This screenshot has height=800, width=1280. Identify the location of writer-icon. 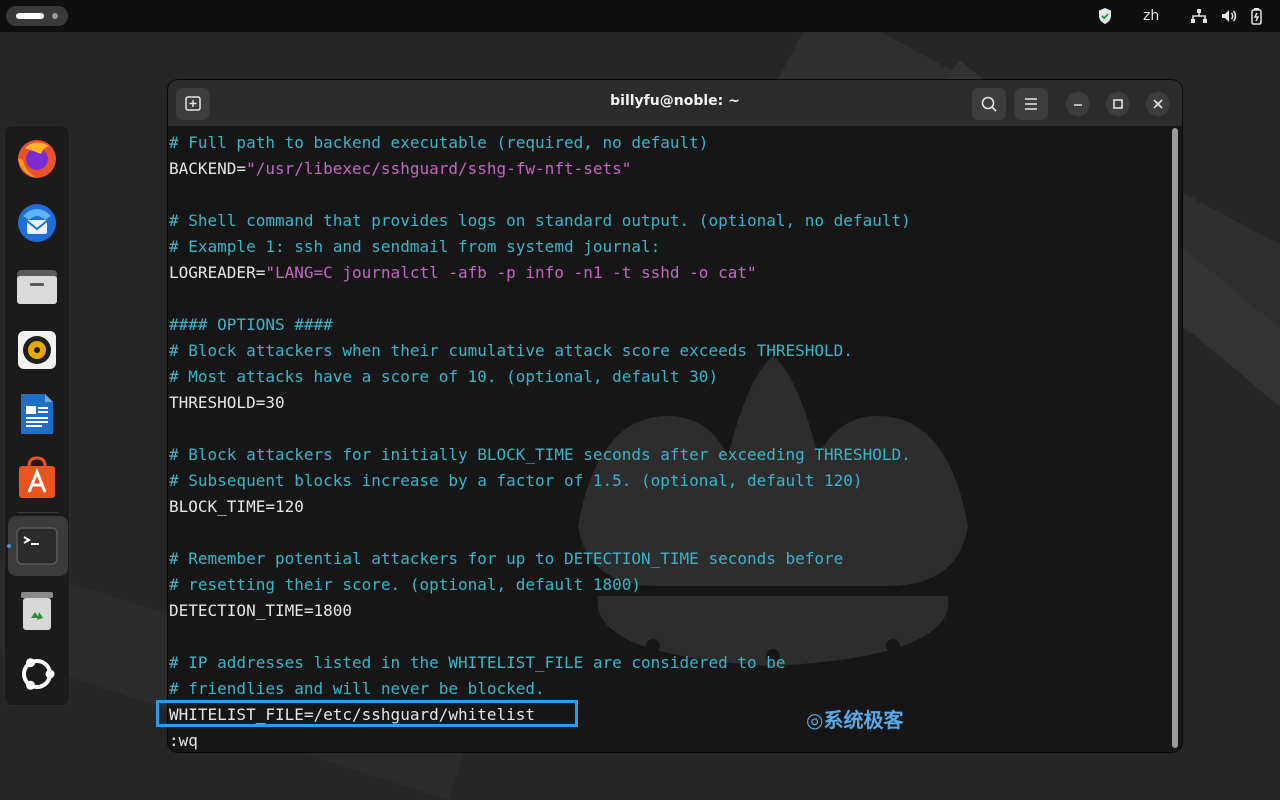
(37, 414).